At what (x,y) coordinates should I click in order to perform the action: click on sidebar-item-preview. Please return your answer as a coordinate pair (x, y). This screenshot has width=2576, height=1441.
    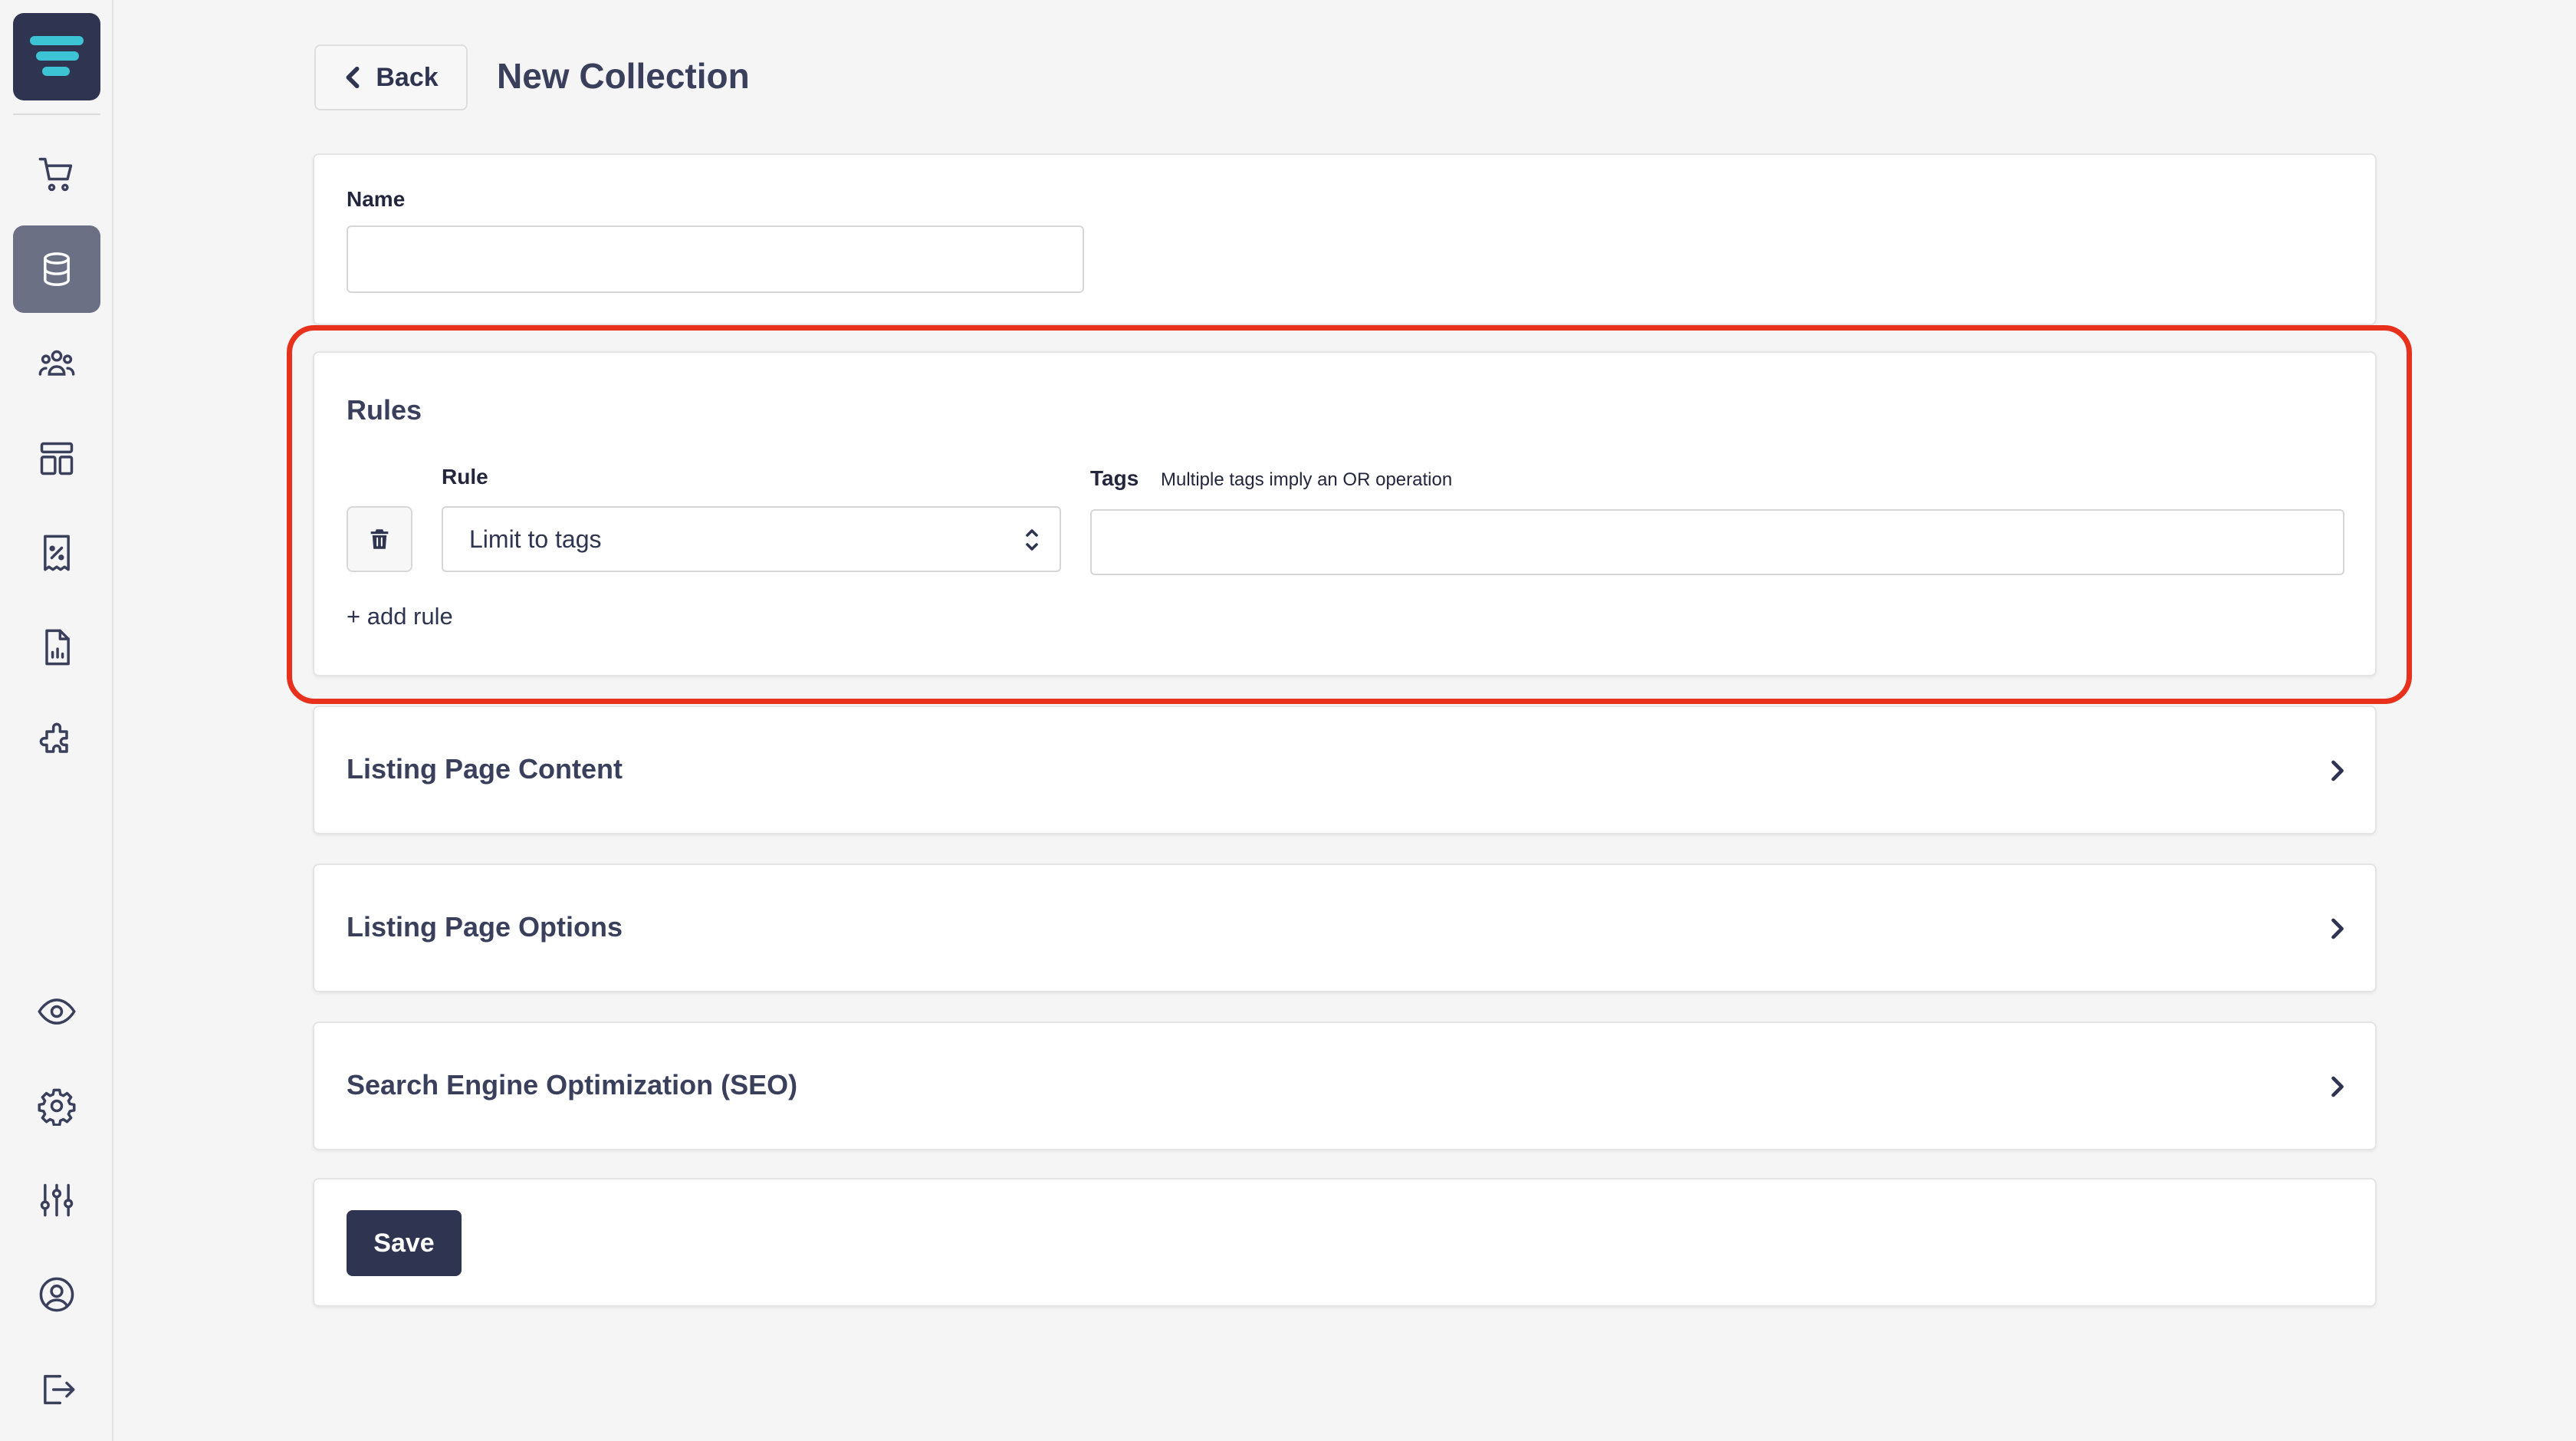
    Looking at the image, I should click on (57, 1012).